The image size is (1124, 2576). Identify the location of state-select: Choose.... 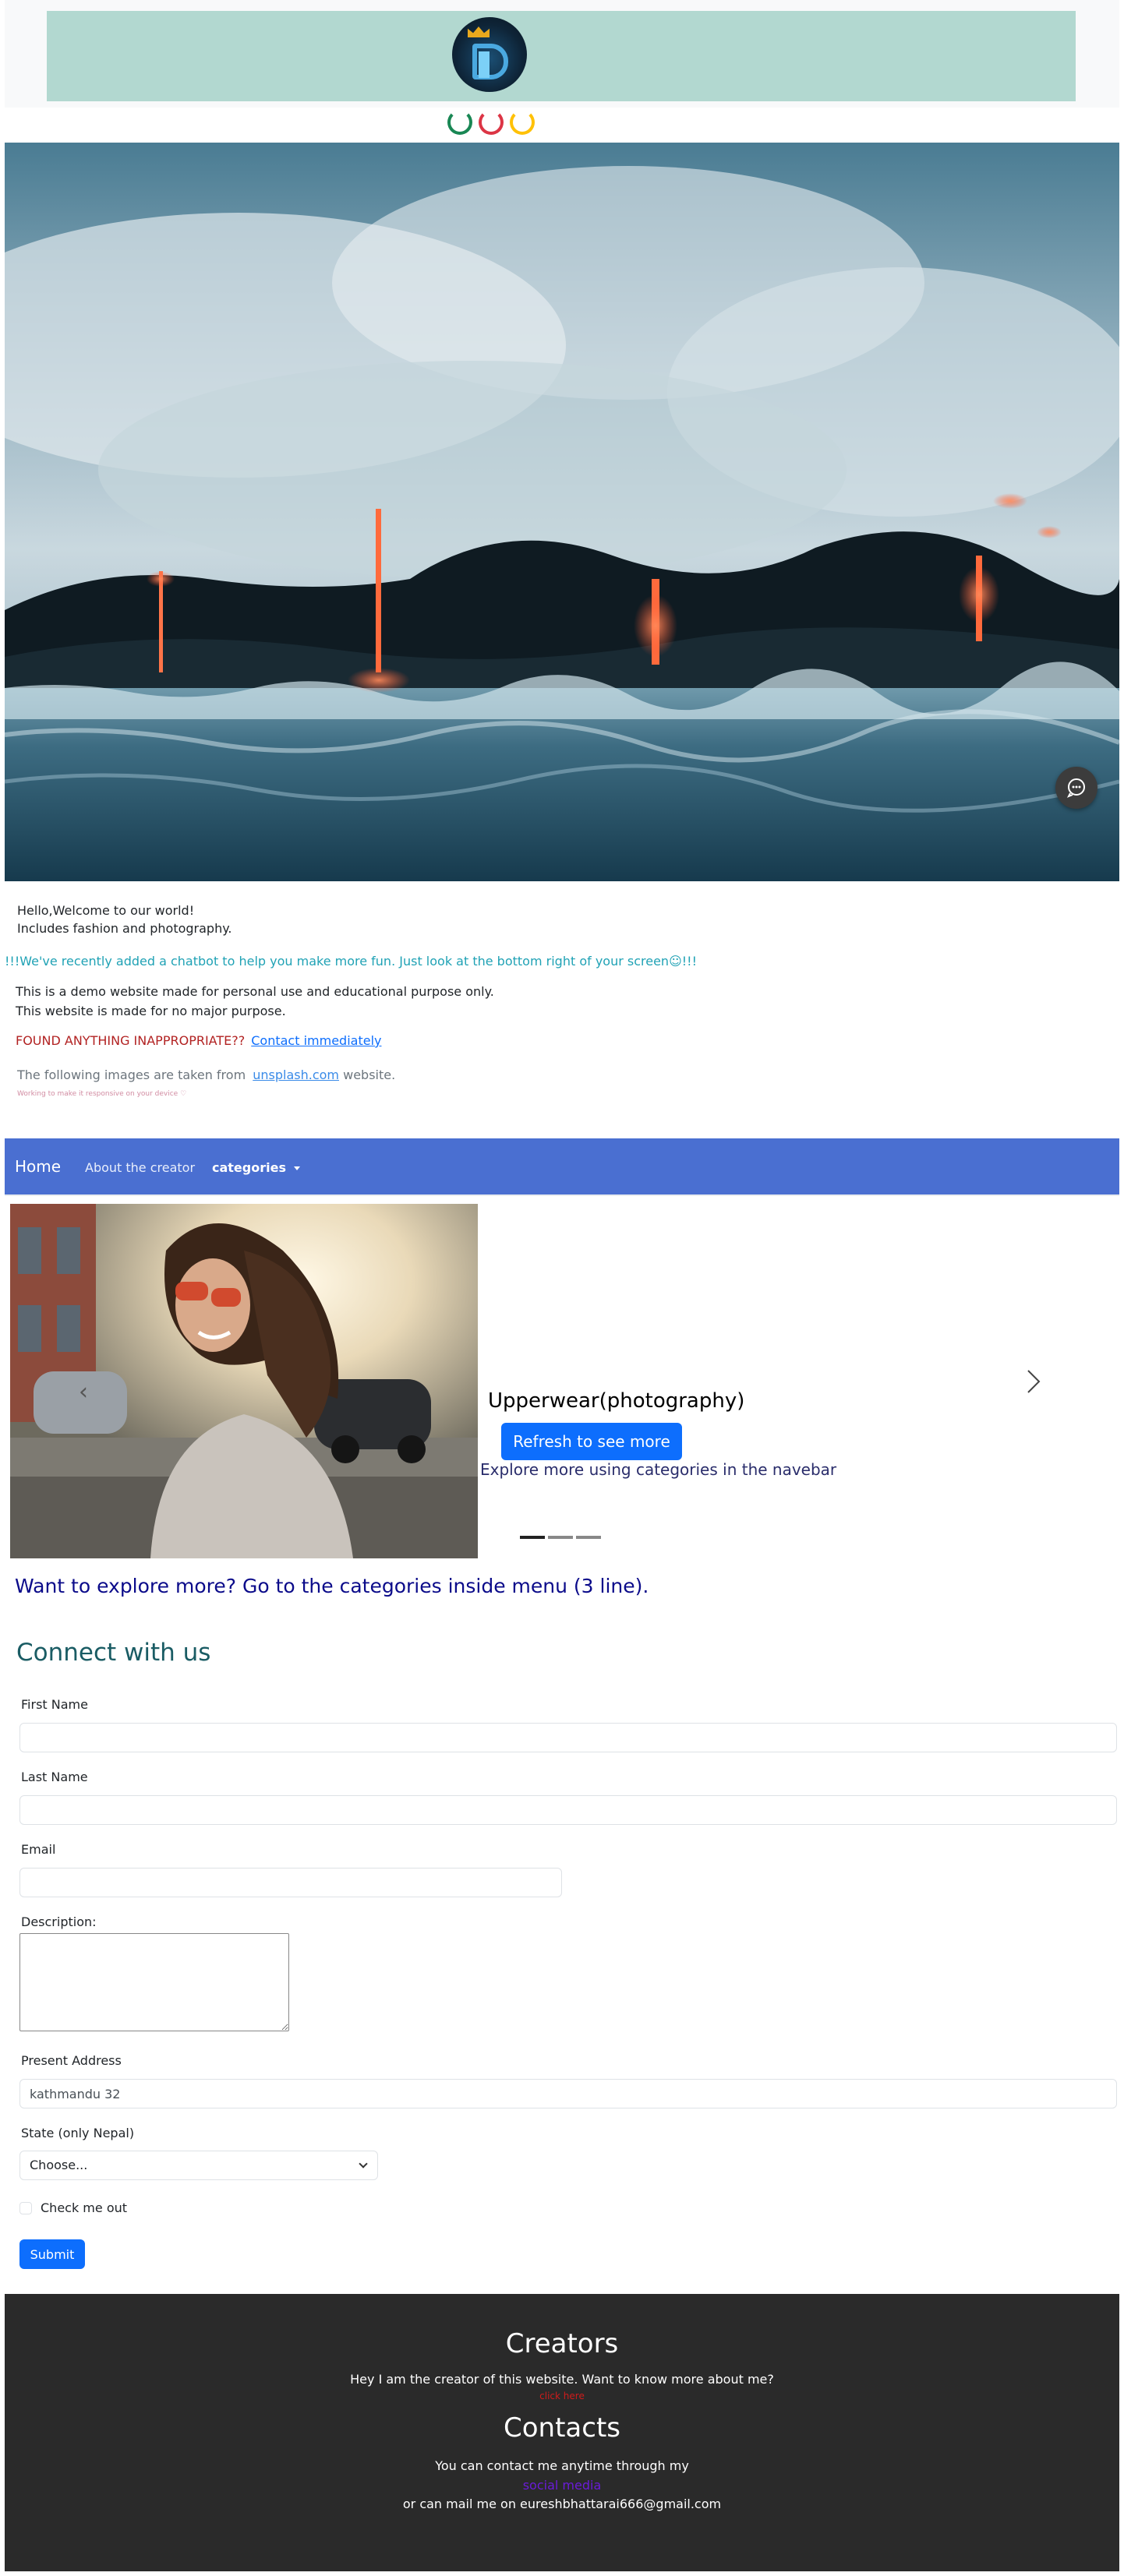
(198, 2165).